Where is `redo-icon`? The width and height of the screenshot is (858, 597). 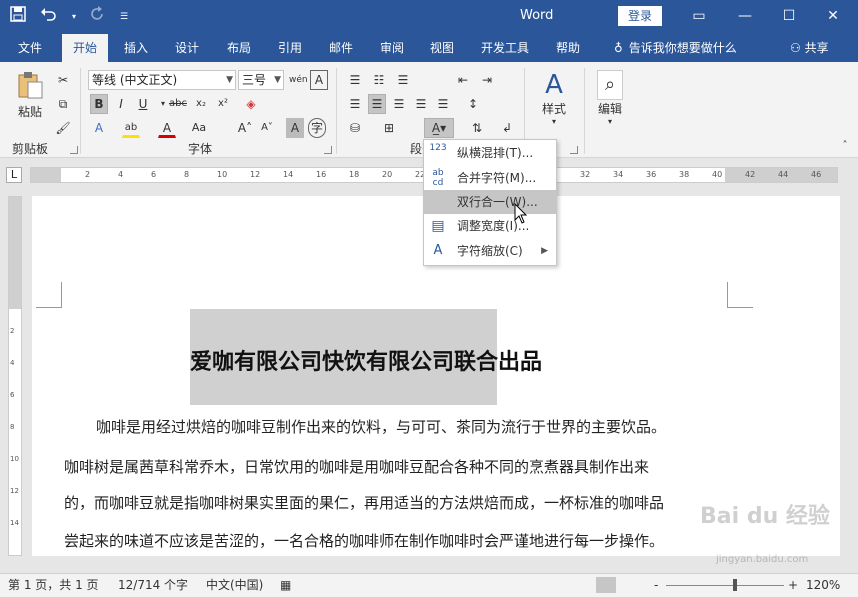
redo-icon is located at coordinates (98, 16).